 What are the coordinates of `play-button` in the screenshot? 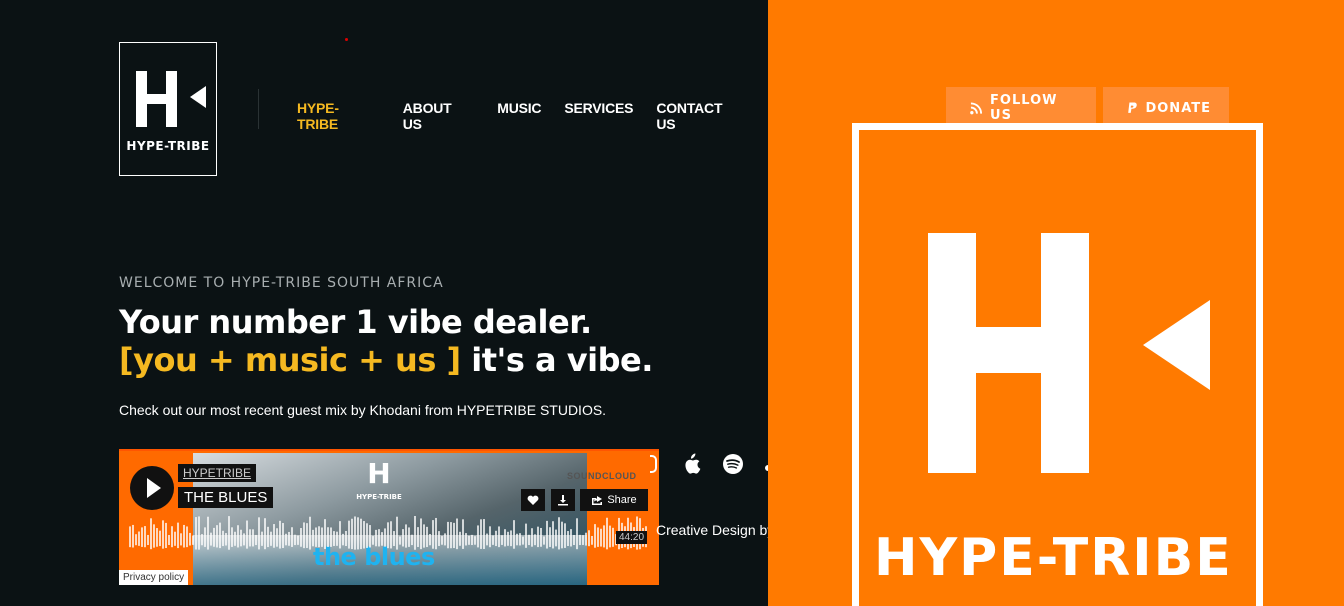 It's located at (152, 488).